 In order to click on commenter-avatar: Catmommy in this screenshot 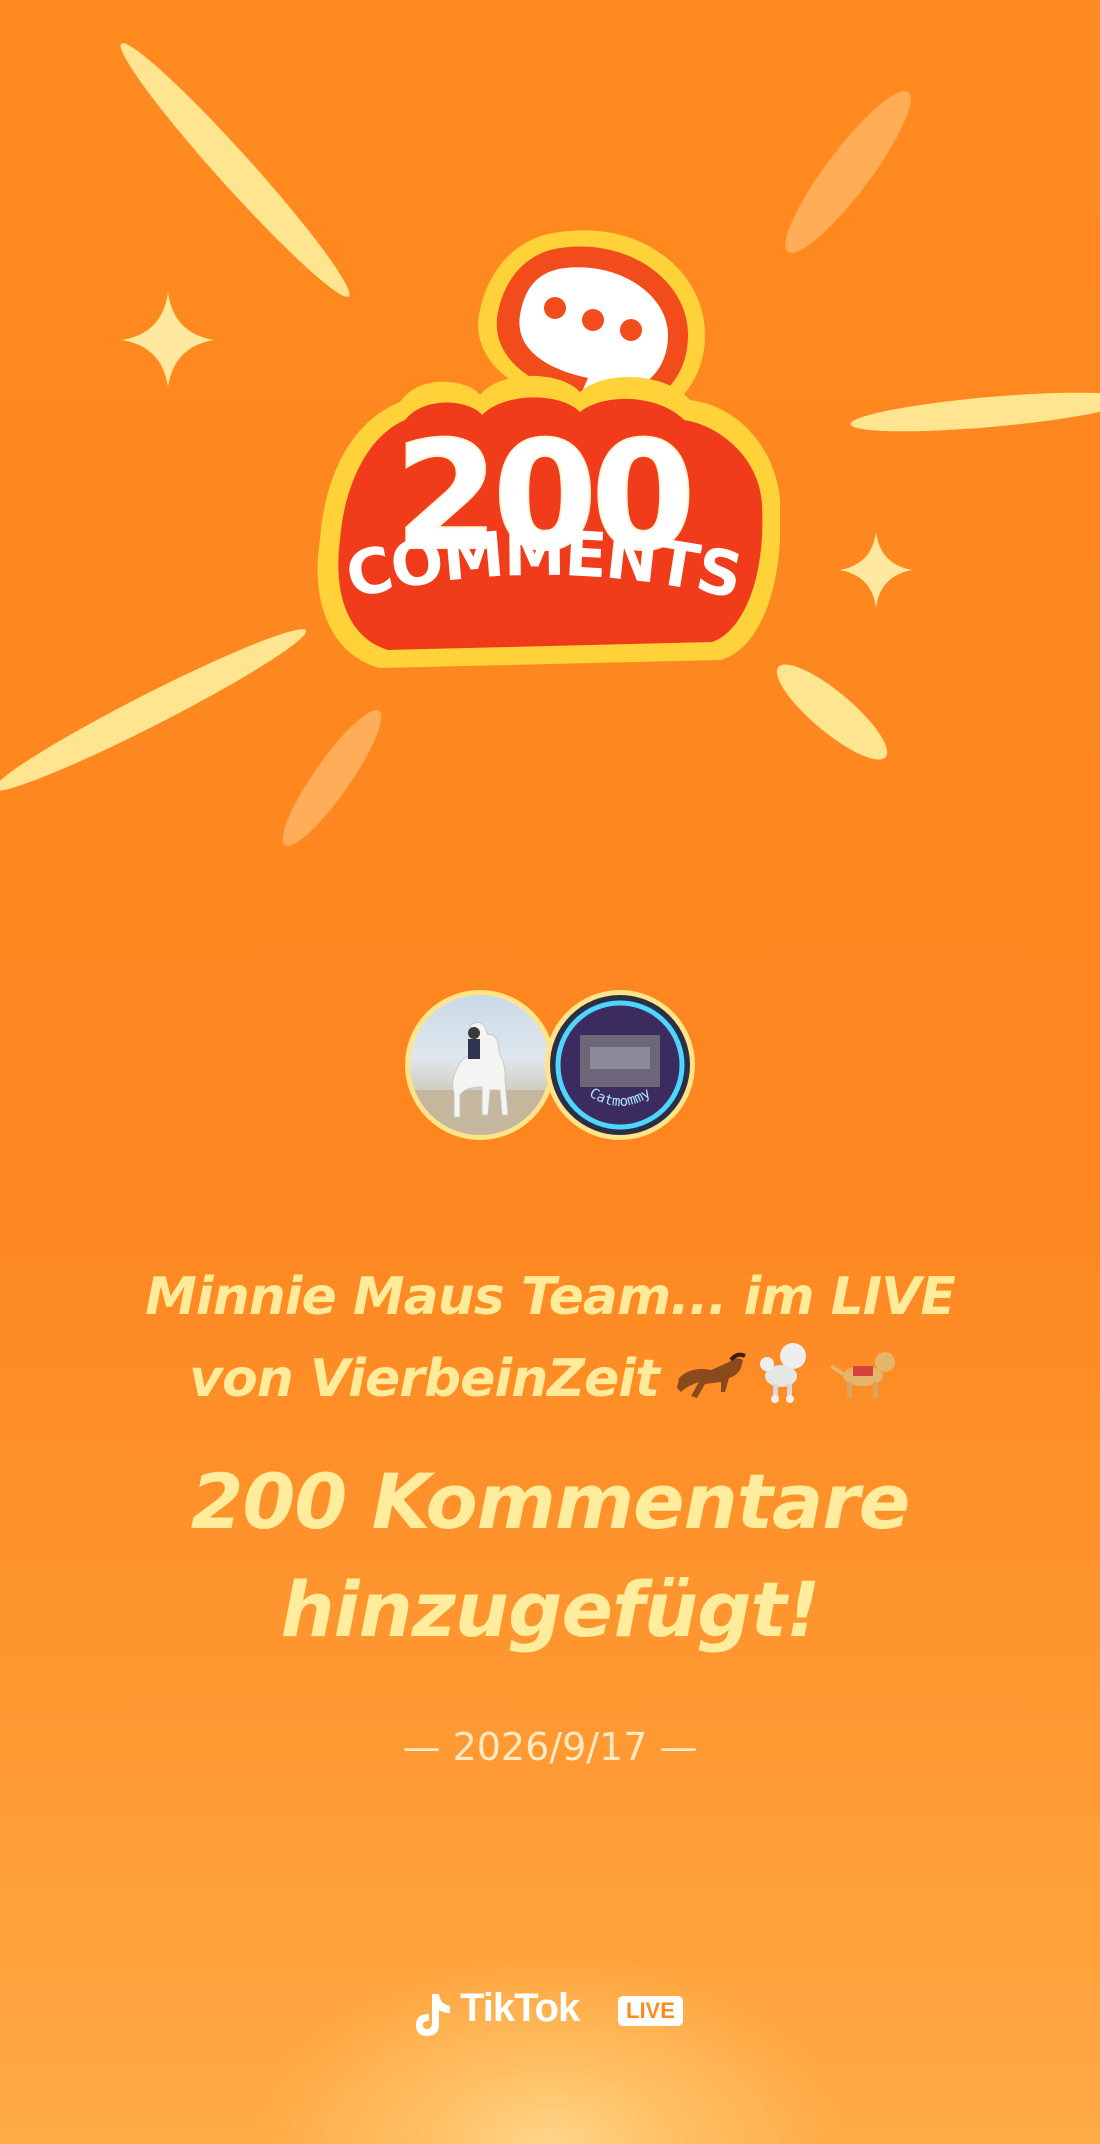, I will do `click(620, 1065)`.